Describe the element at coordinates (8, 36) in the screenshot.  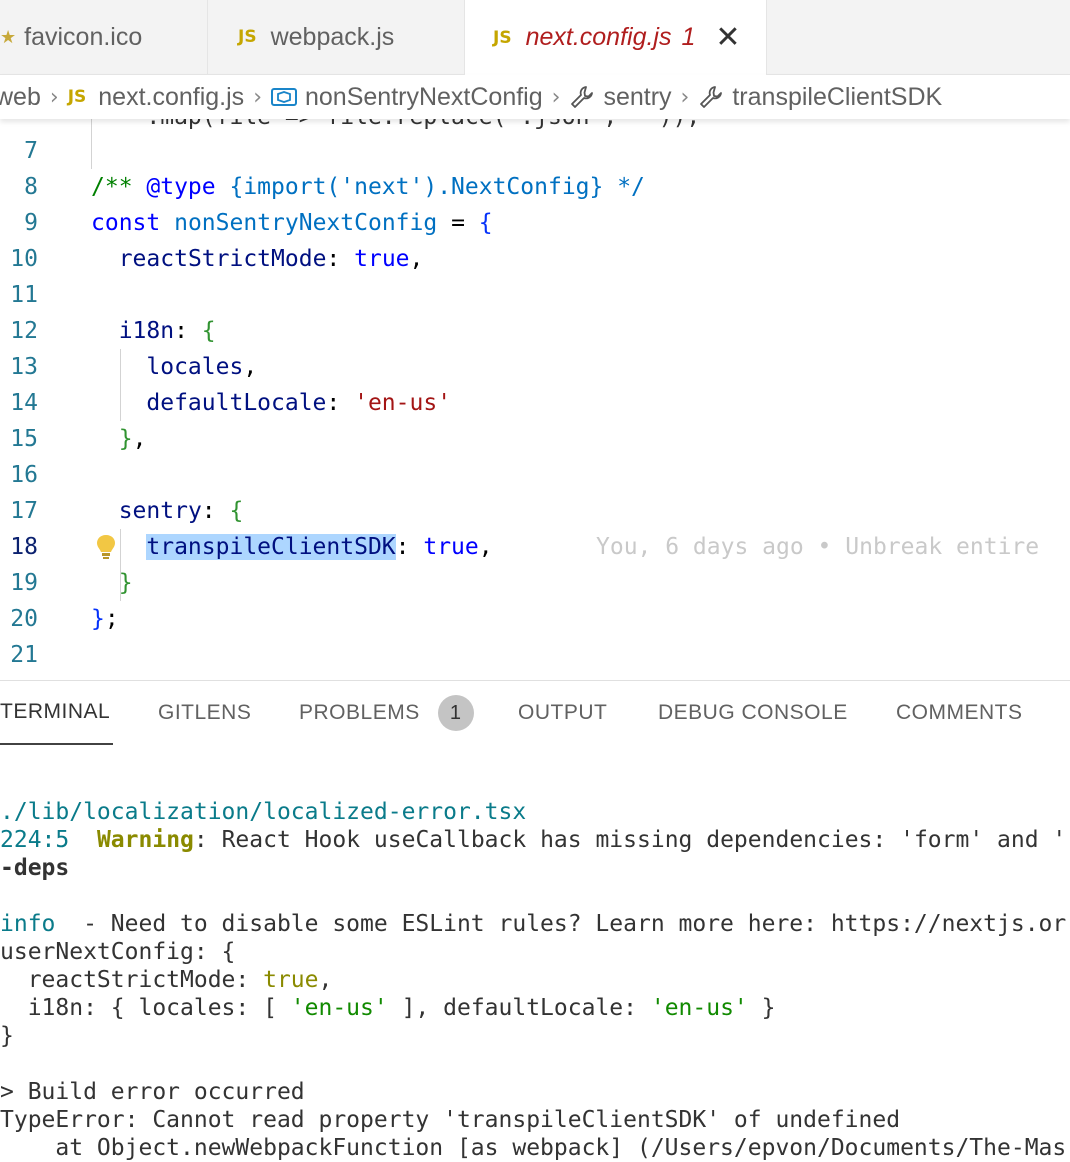
I see `star-icon: ★` at that location.